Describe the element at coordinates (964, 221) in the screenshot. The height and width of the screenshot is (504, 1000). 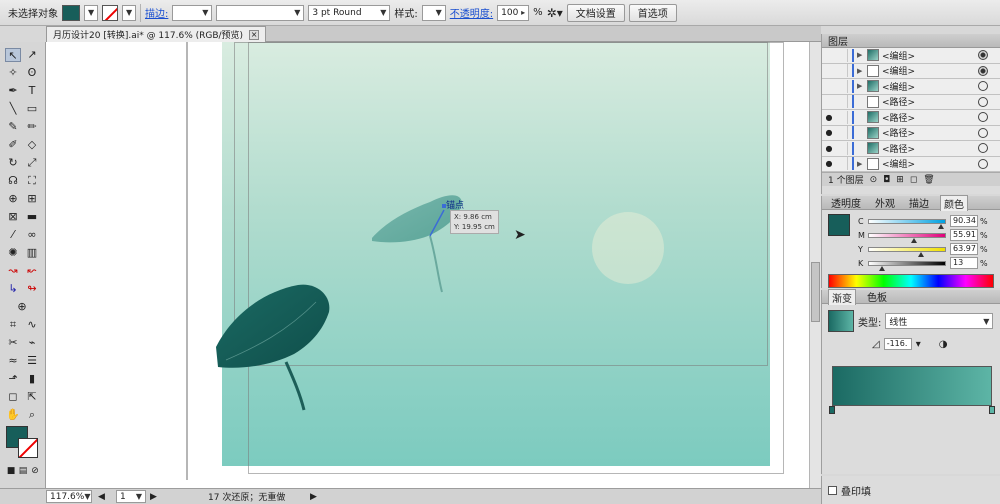
I see `channel-value: 90.34` at that location.